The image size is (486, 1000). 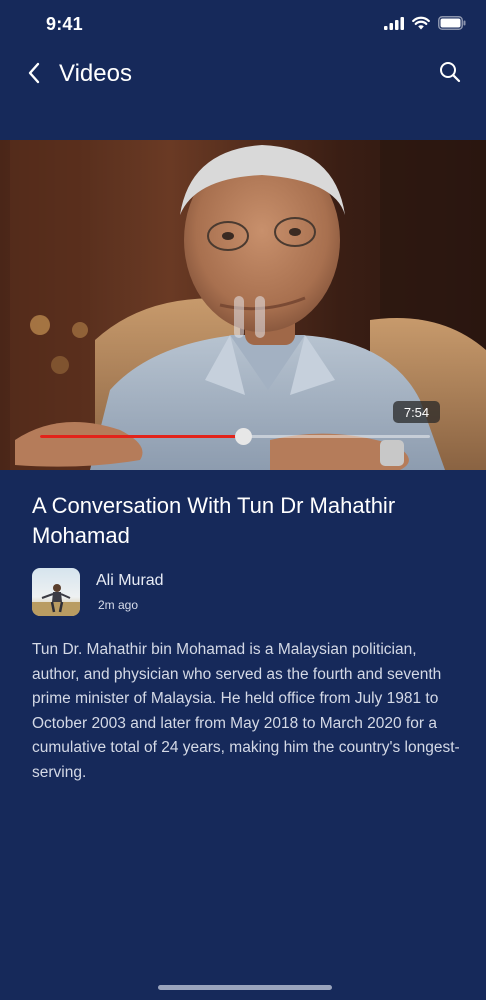 I want to click on pause-icon, so click(x=249, y=317).